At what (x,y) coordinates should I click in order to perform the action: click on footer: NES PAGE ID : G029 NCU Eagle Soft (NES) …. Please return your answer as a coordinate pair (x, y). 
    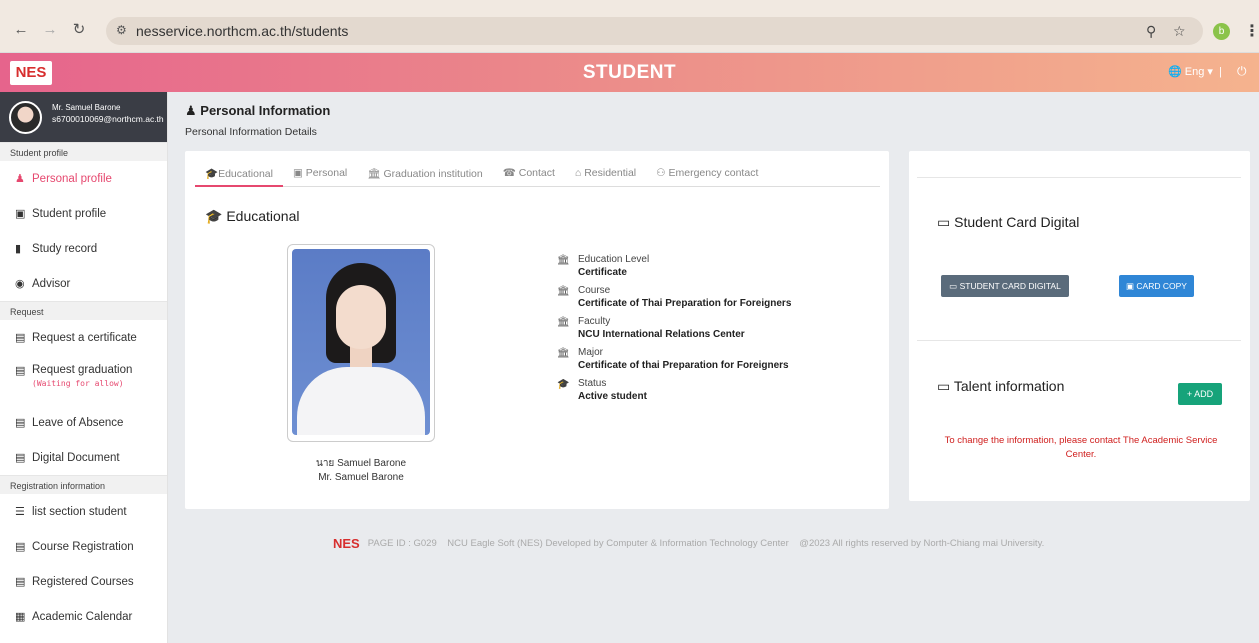
    Looking at the image, I should click on (688, 543).